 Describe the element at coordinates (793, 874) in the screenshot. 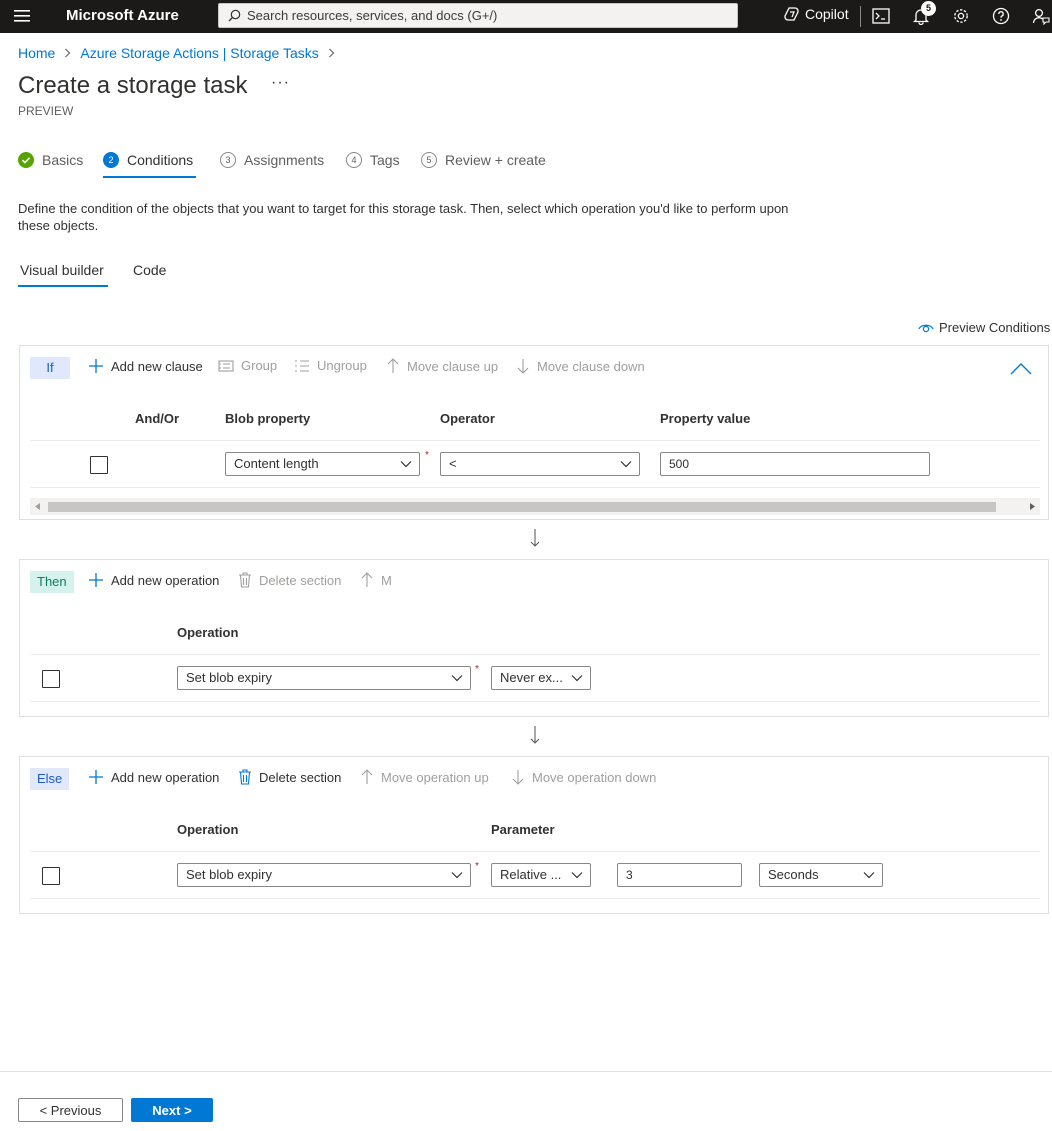

I see `expiry-unit-value: Seconds` at that location.